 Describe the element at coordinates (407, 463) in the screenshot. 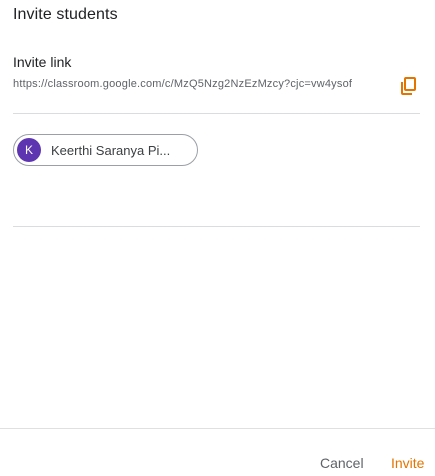

I see `invite-button: Invite` at that location.